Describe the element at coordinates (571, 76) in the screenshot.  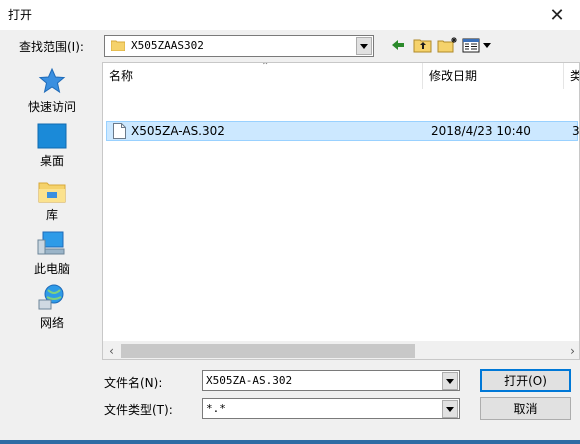
I see `column-header-type: 类` at that location.